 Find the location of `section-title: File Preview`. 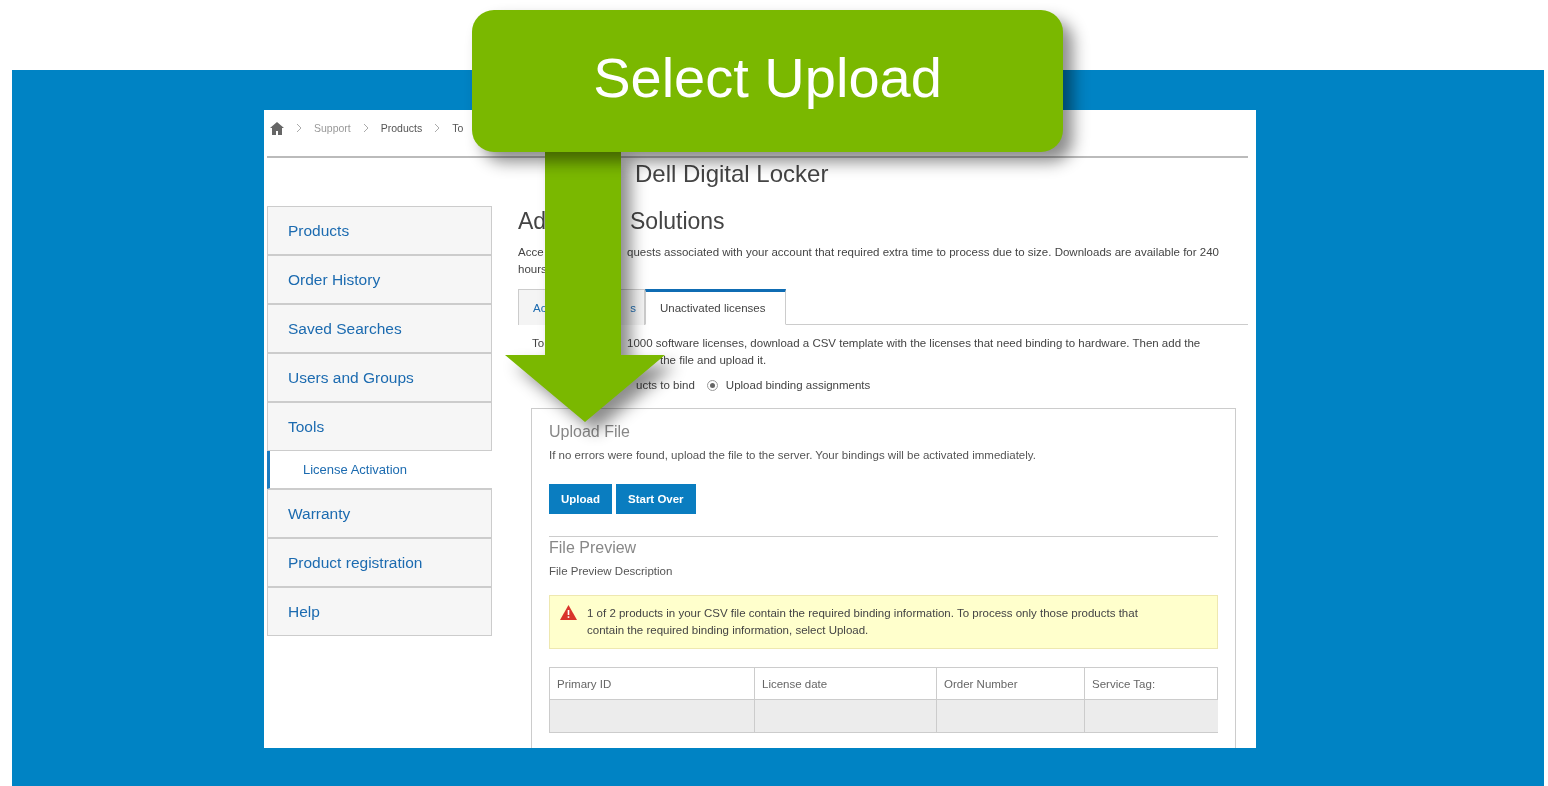

section-title: File Preview is located at coordinates (593, 548).